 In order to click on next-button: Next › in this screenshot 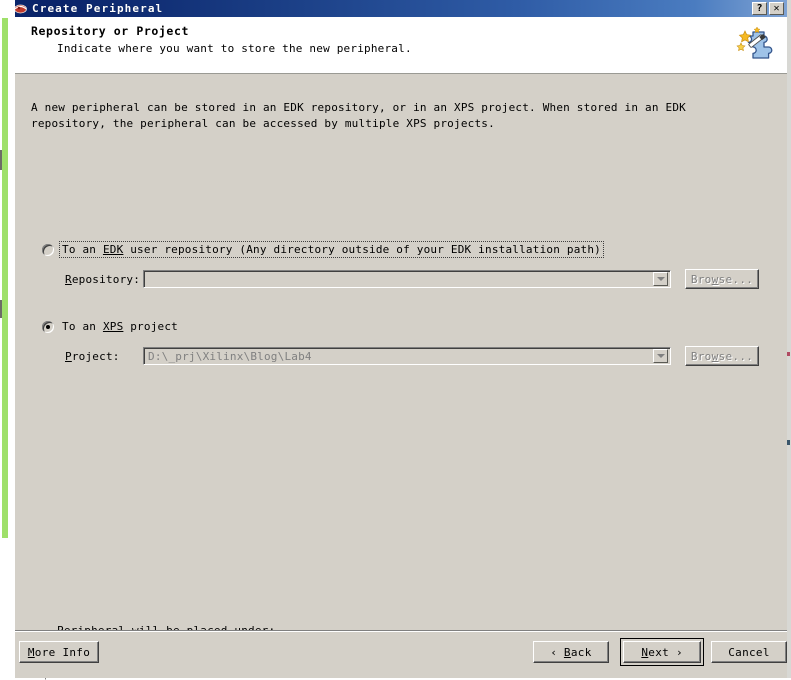, I will do `click(662, 652)`.